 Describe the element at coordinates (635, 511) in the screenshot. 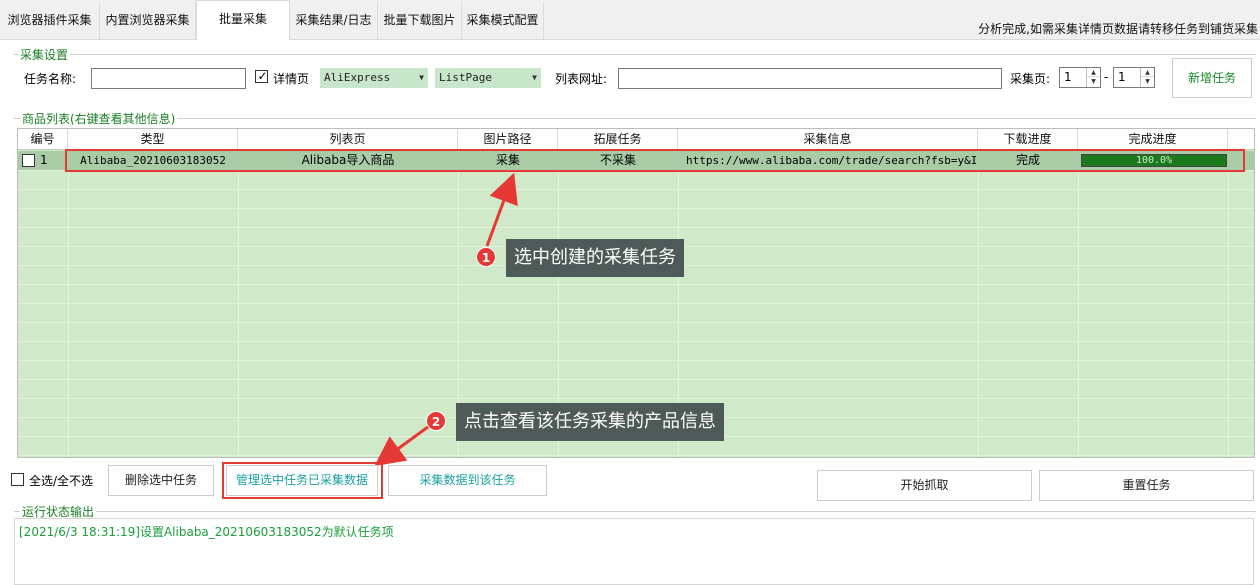

I see `log-divider` at that location.